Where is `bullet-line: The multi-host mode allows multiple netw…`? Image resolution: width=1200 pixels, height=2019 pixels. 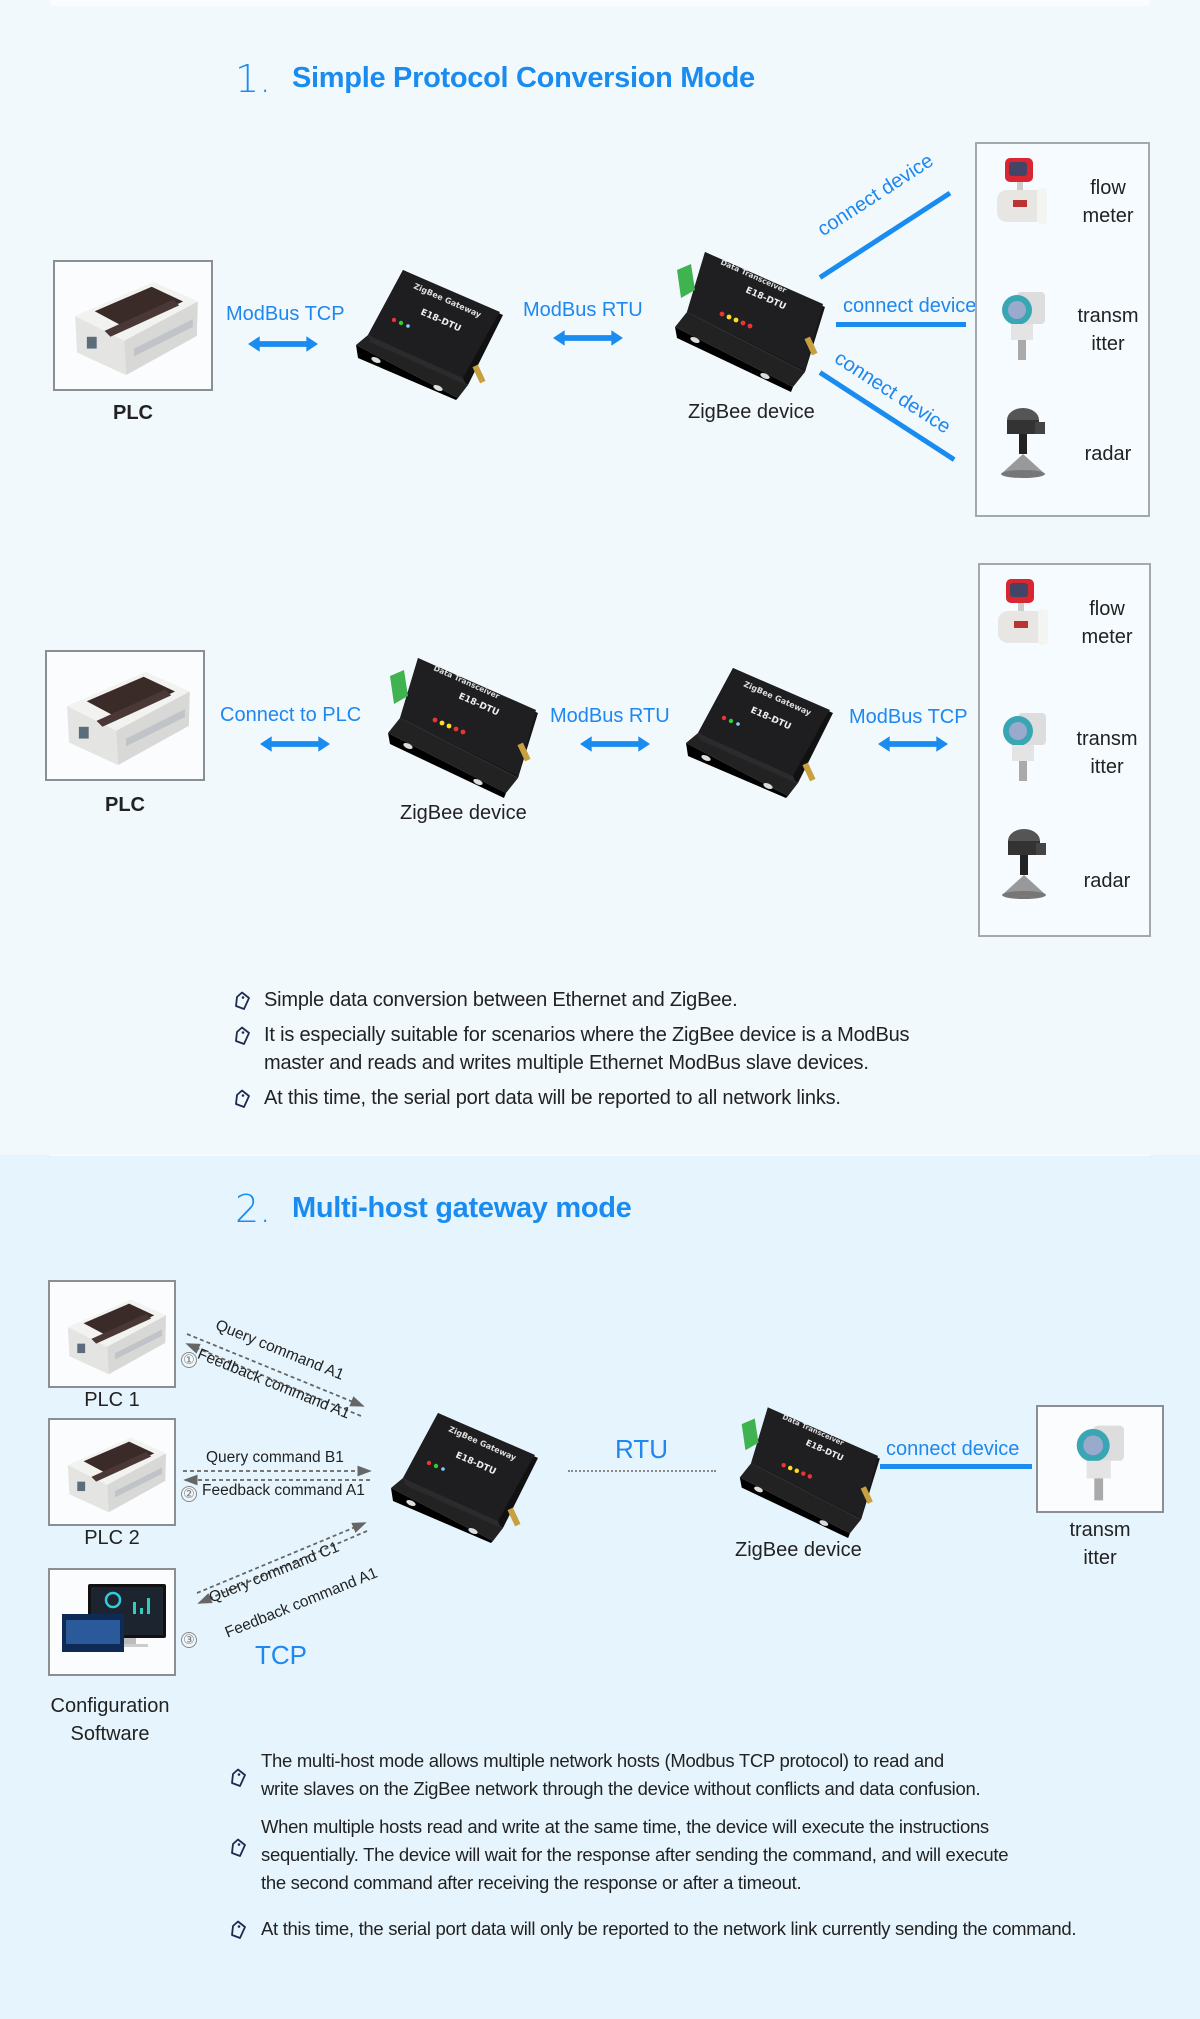 bullet-line: The multi-host mode allows multiple netw… is located at coordinates (602, 1760).